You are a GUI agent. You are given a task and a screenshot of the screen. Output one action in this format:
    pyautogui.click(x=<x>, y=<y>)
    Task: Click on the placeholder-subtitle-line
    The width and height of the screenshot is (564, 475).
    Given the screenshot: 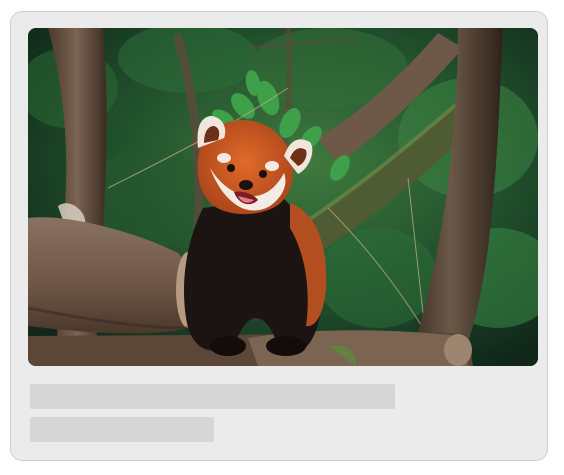 What is the action you would take?
    pyautogui.click(x=122, y=429)
    